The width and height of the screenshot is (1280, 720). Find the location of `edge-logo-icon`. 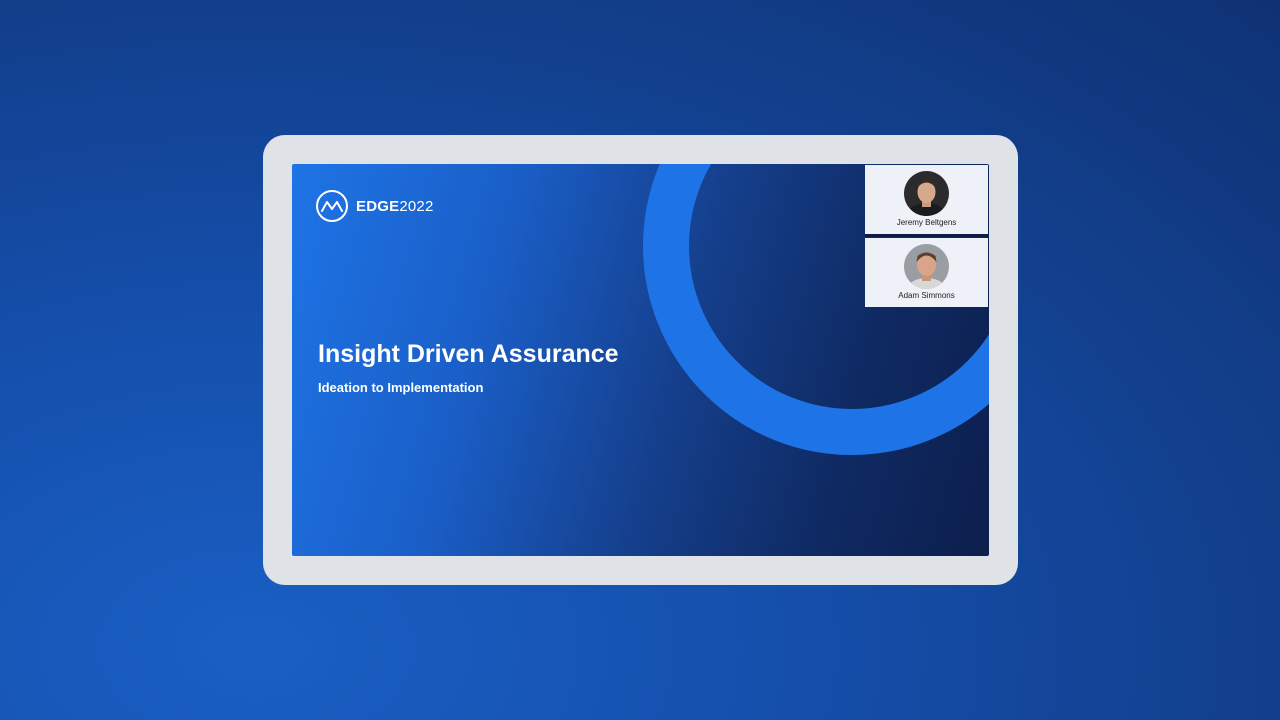

edge-logo-icon is located at coordinates (332, 206).